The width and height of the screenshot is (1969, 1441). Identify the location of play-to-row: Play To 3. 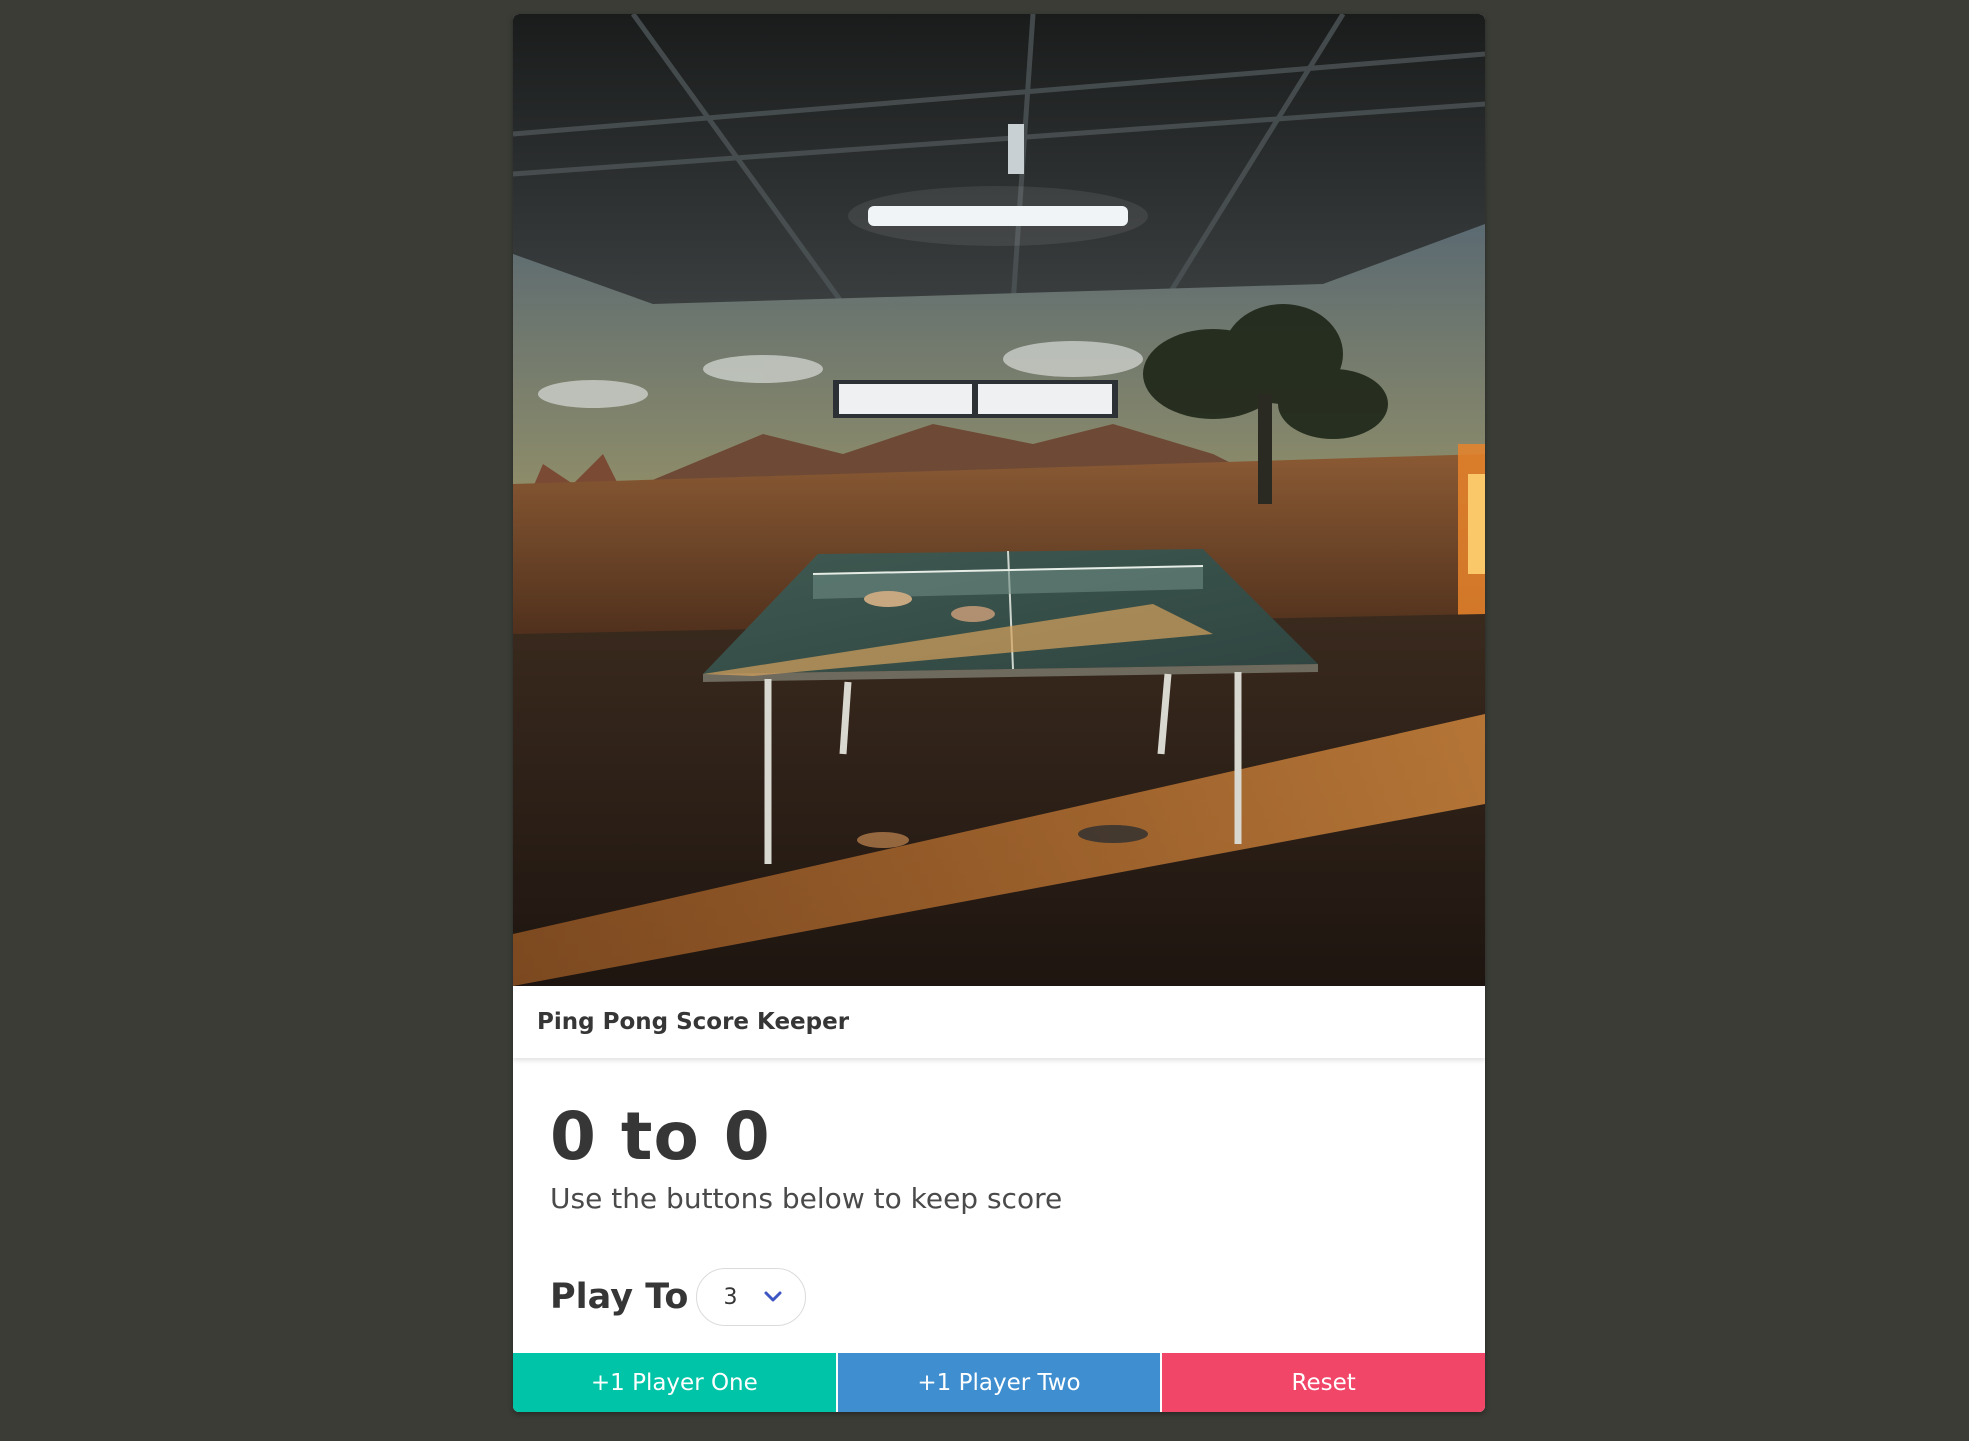
(678, 1297).